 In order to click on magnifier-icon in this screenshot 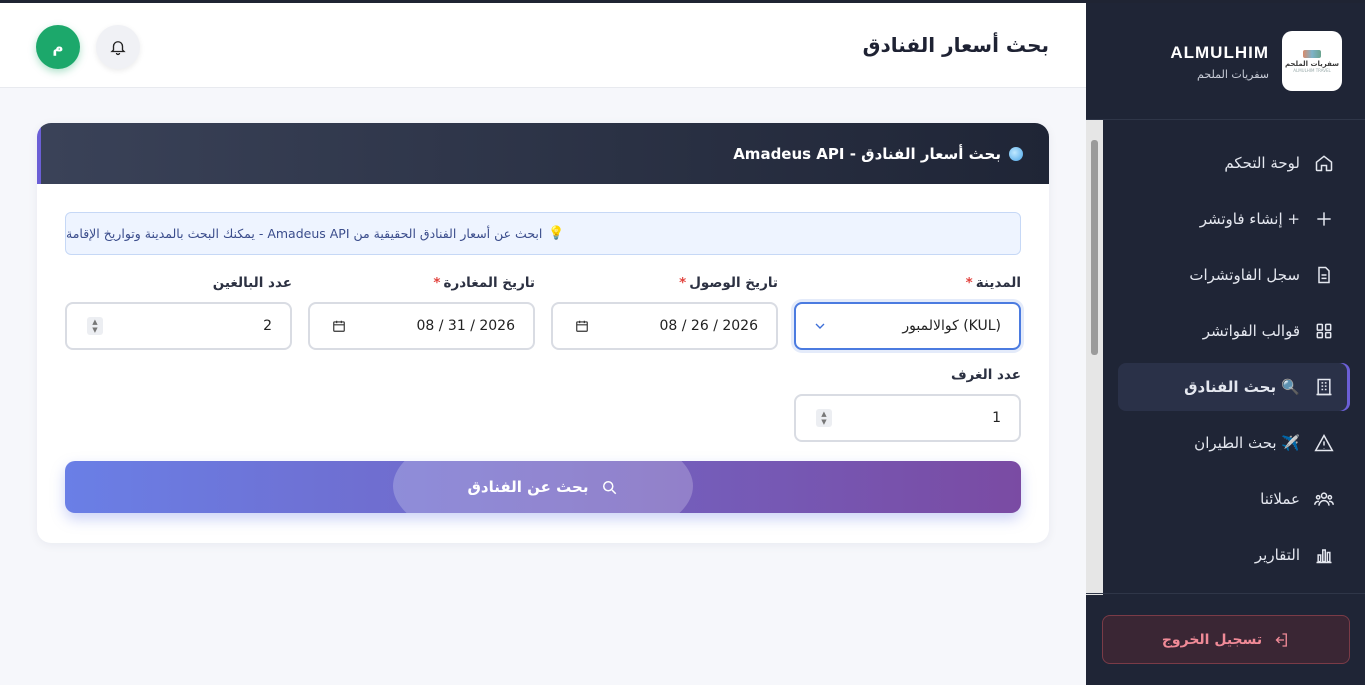, I will do `click(1016, 154)`.